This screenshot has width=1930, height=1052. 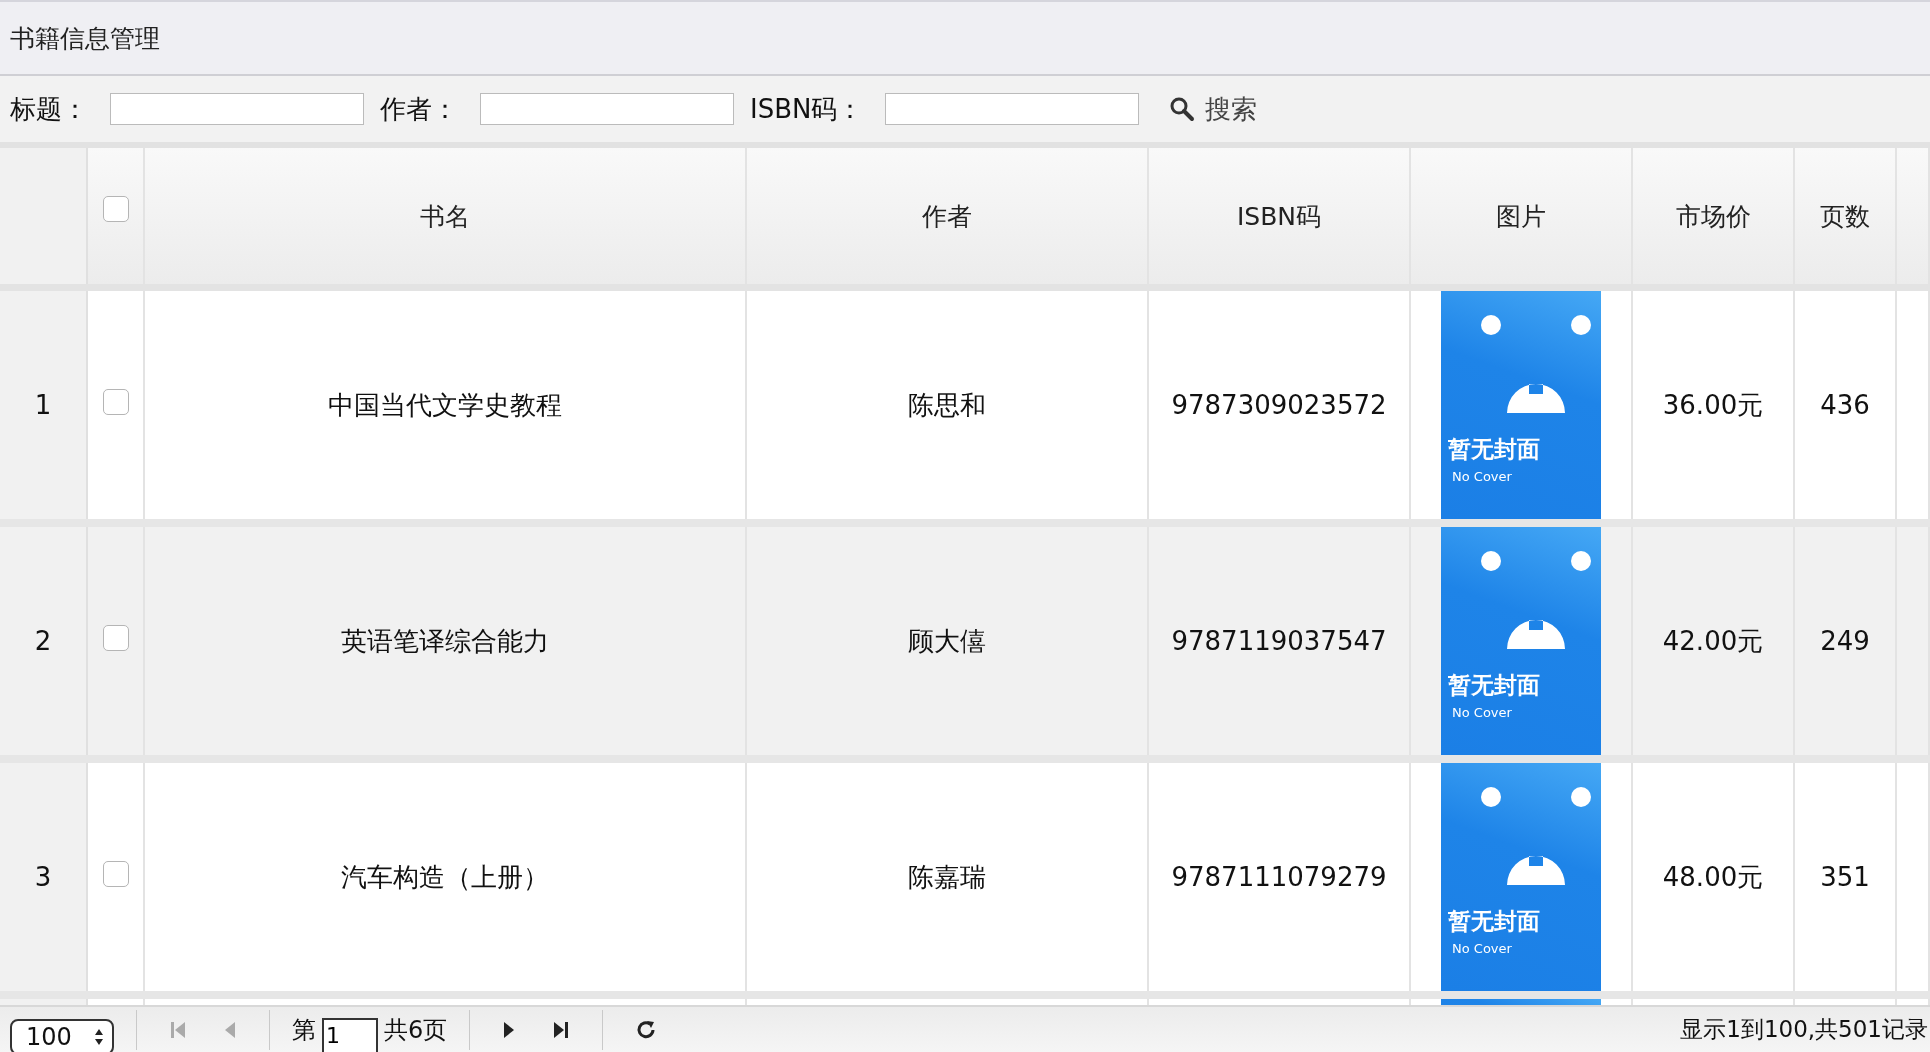 What do you see at coordinates (948, 877) in the screenshot?
I see `table-cell: 陈嘉瑞` at bounding box center [948, 877].